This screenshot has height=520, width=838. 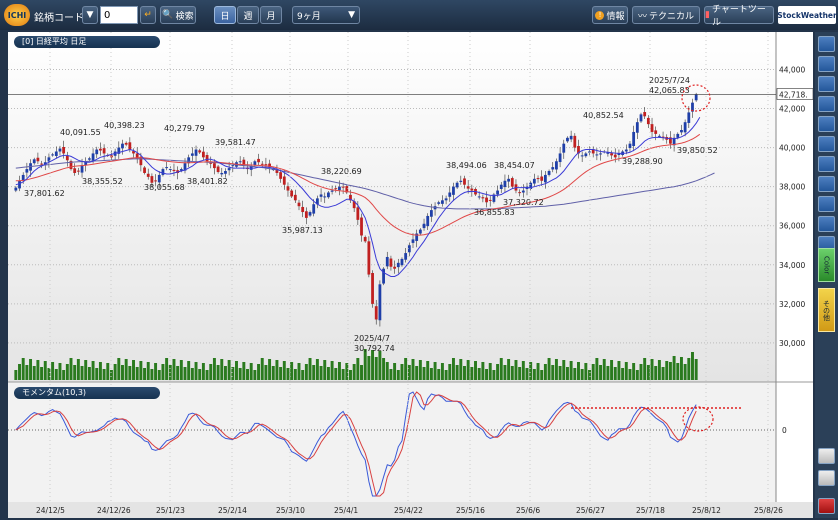 I want to click on period-week-button: 週, so click(x=248, y=15).